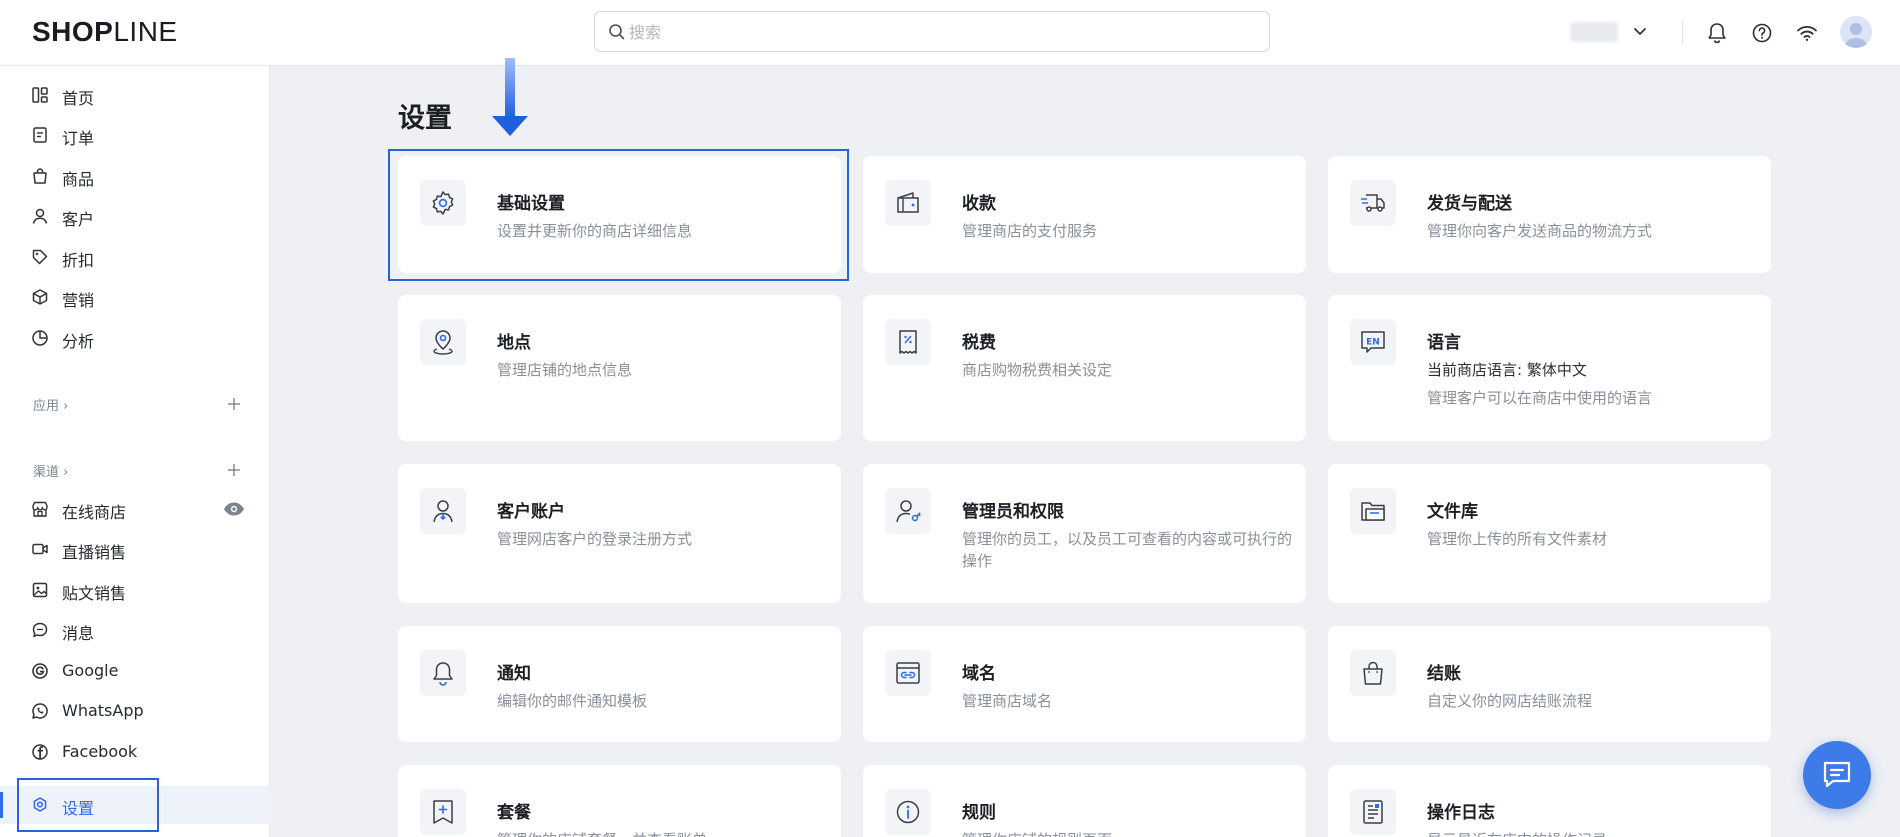 The height and width of the screenshot is (837, 1900). What do you see at coordinates (1856, 35) in the screenshot?
I see `user-avatar-icon` at bounding box center [1856, 35].